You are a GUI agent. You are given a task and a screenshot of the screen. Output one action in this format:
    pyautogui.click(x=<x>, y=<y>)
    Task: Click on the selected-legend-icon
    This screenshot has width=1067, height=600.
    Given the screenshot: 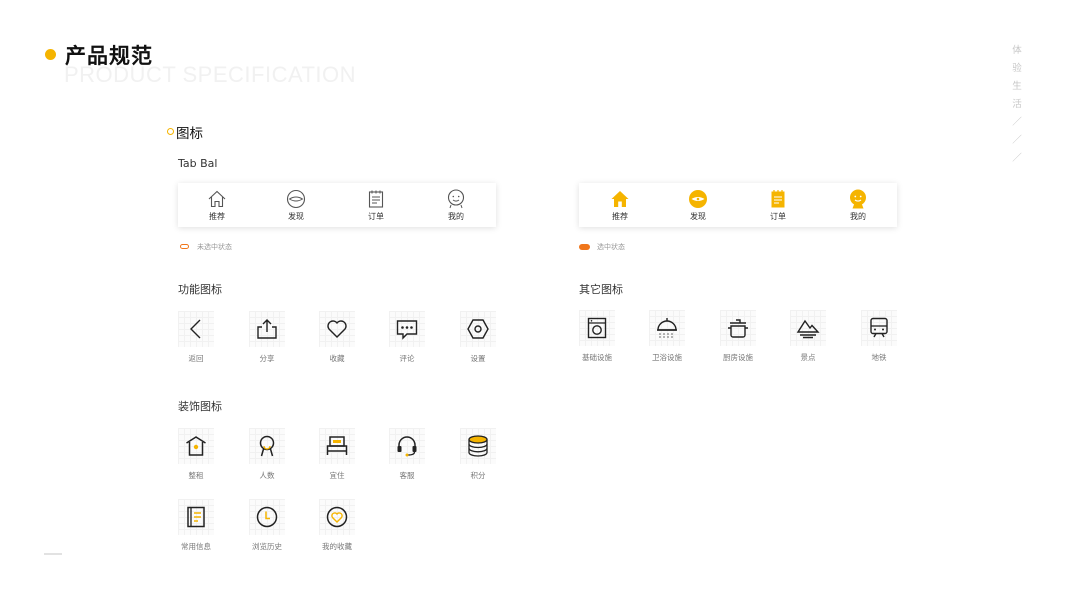 What is the action you would take?
    pyautogui.click(x=584, y=247)
    